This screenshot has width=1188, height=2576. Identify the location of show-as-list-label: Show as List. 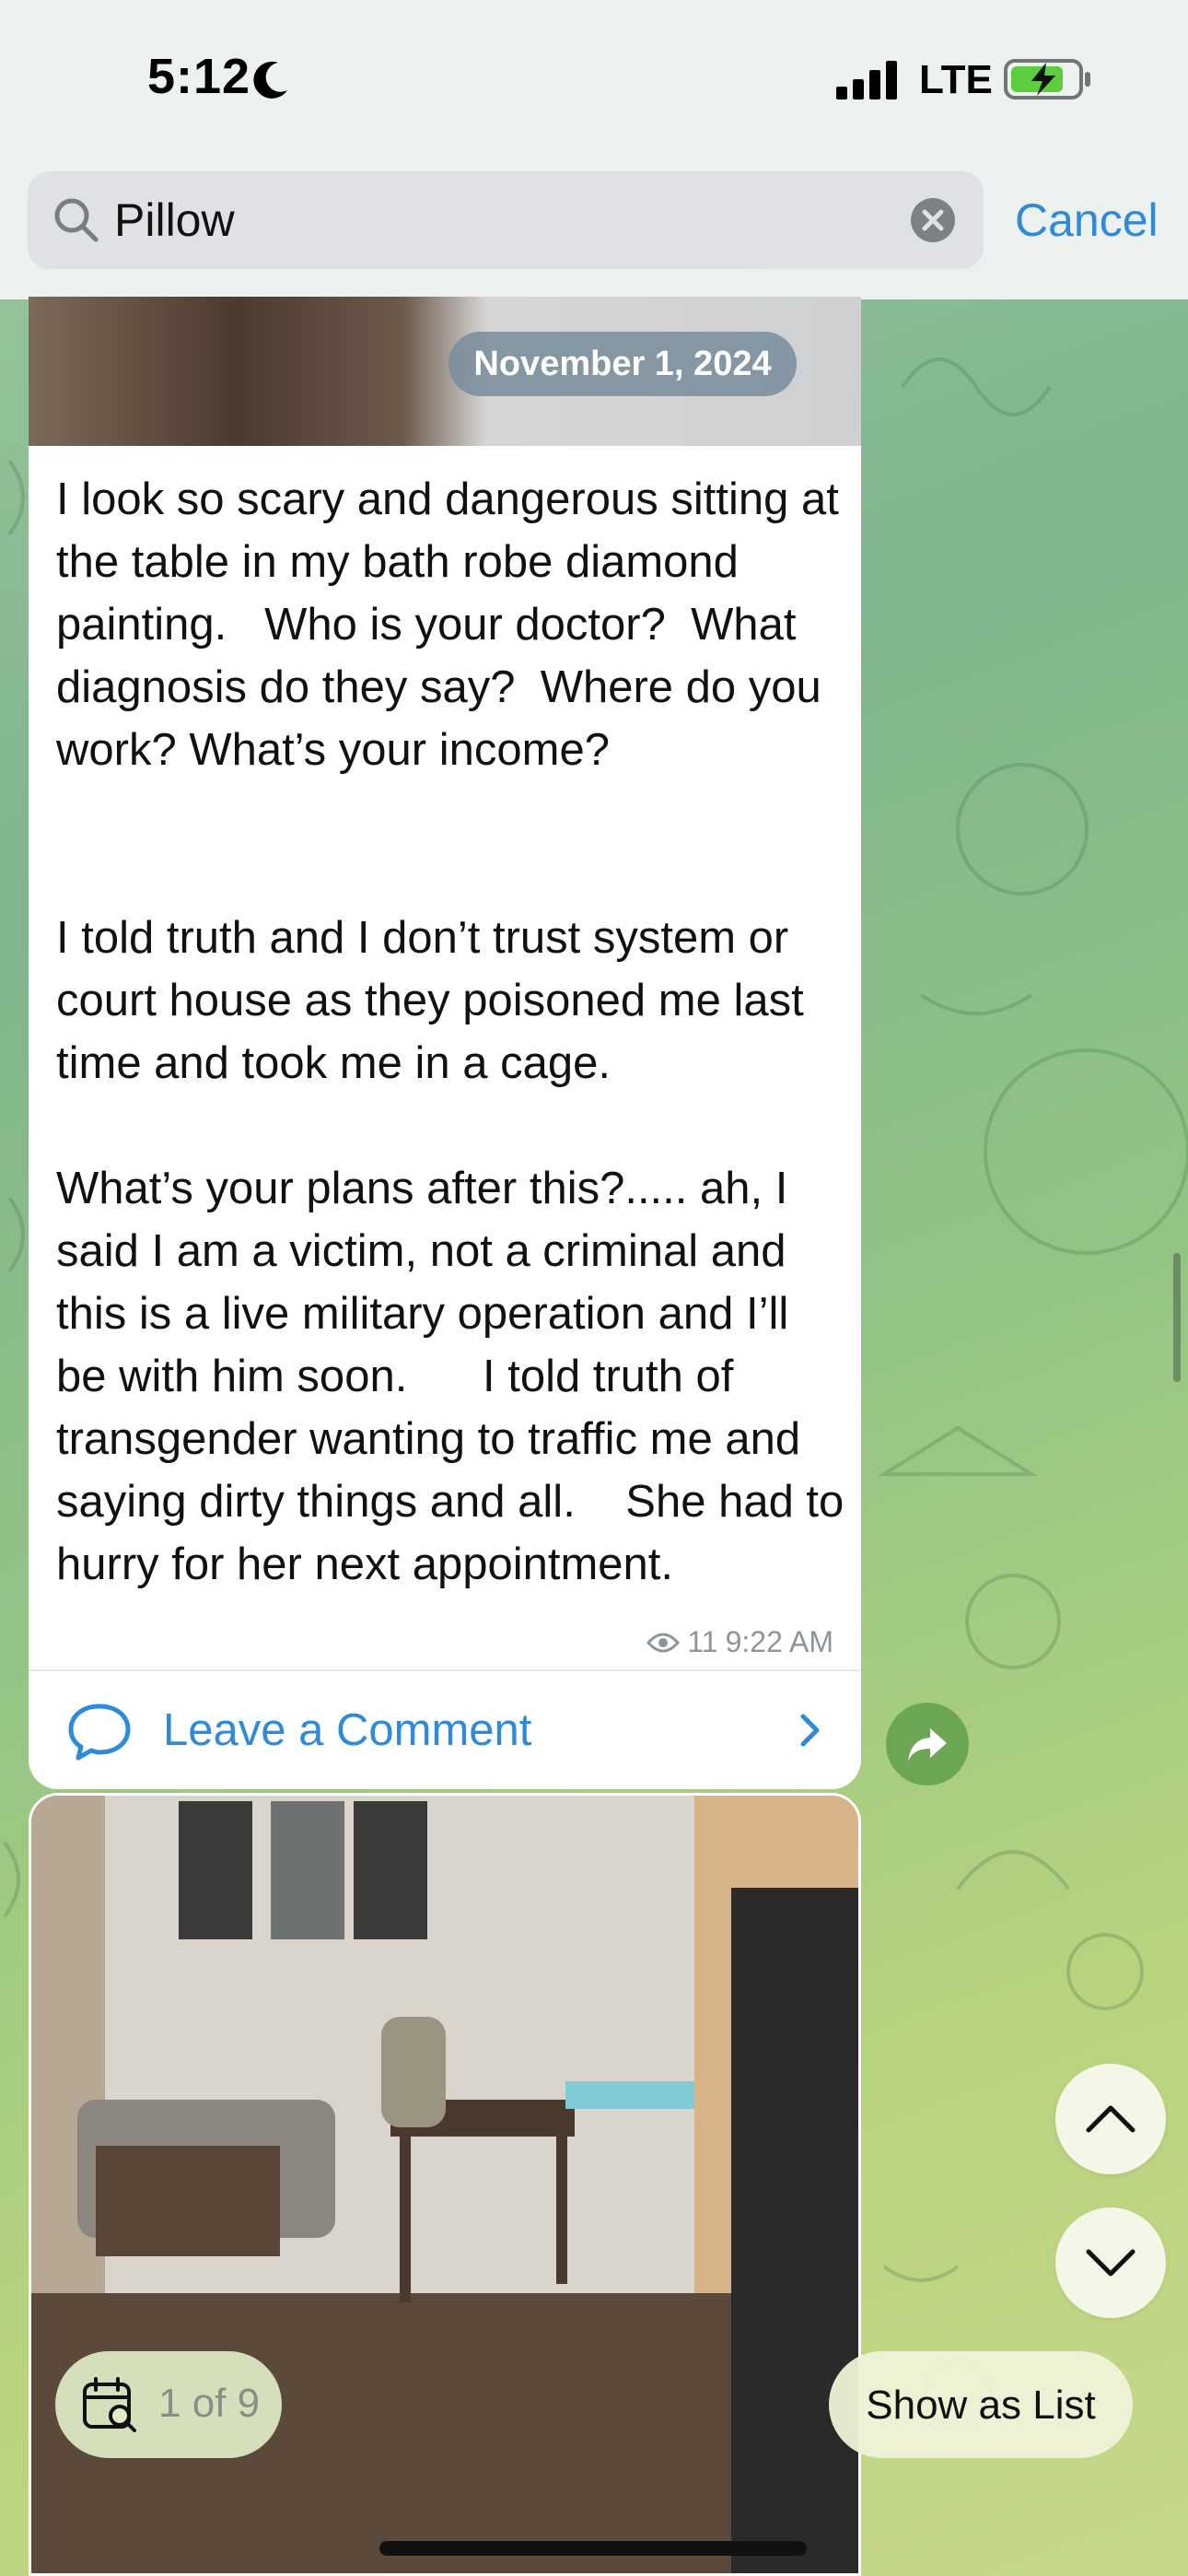
(981, 2405).